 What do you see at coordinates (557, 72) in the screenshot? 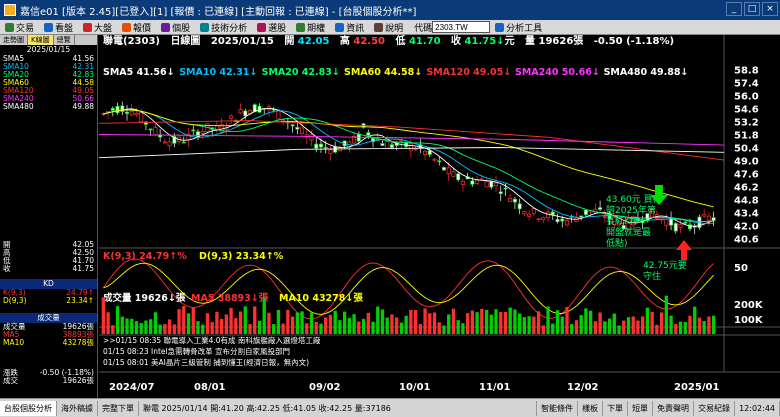
I see `ma-legend-item: SMA240 50.66↓` at bounding box center [557, 72].